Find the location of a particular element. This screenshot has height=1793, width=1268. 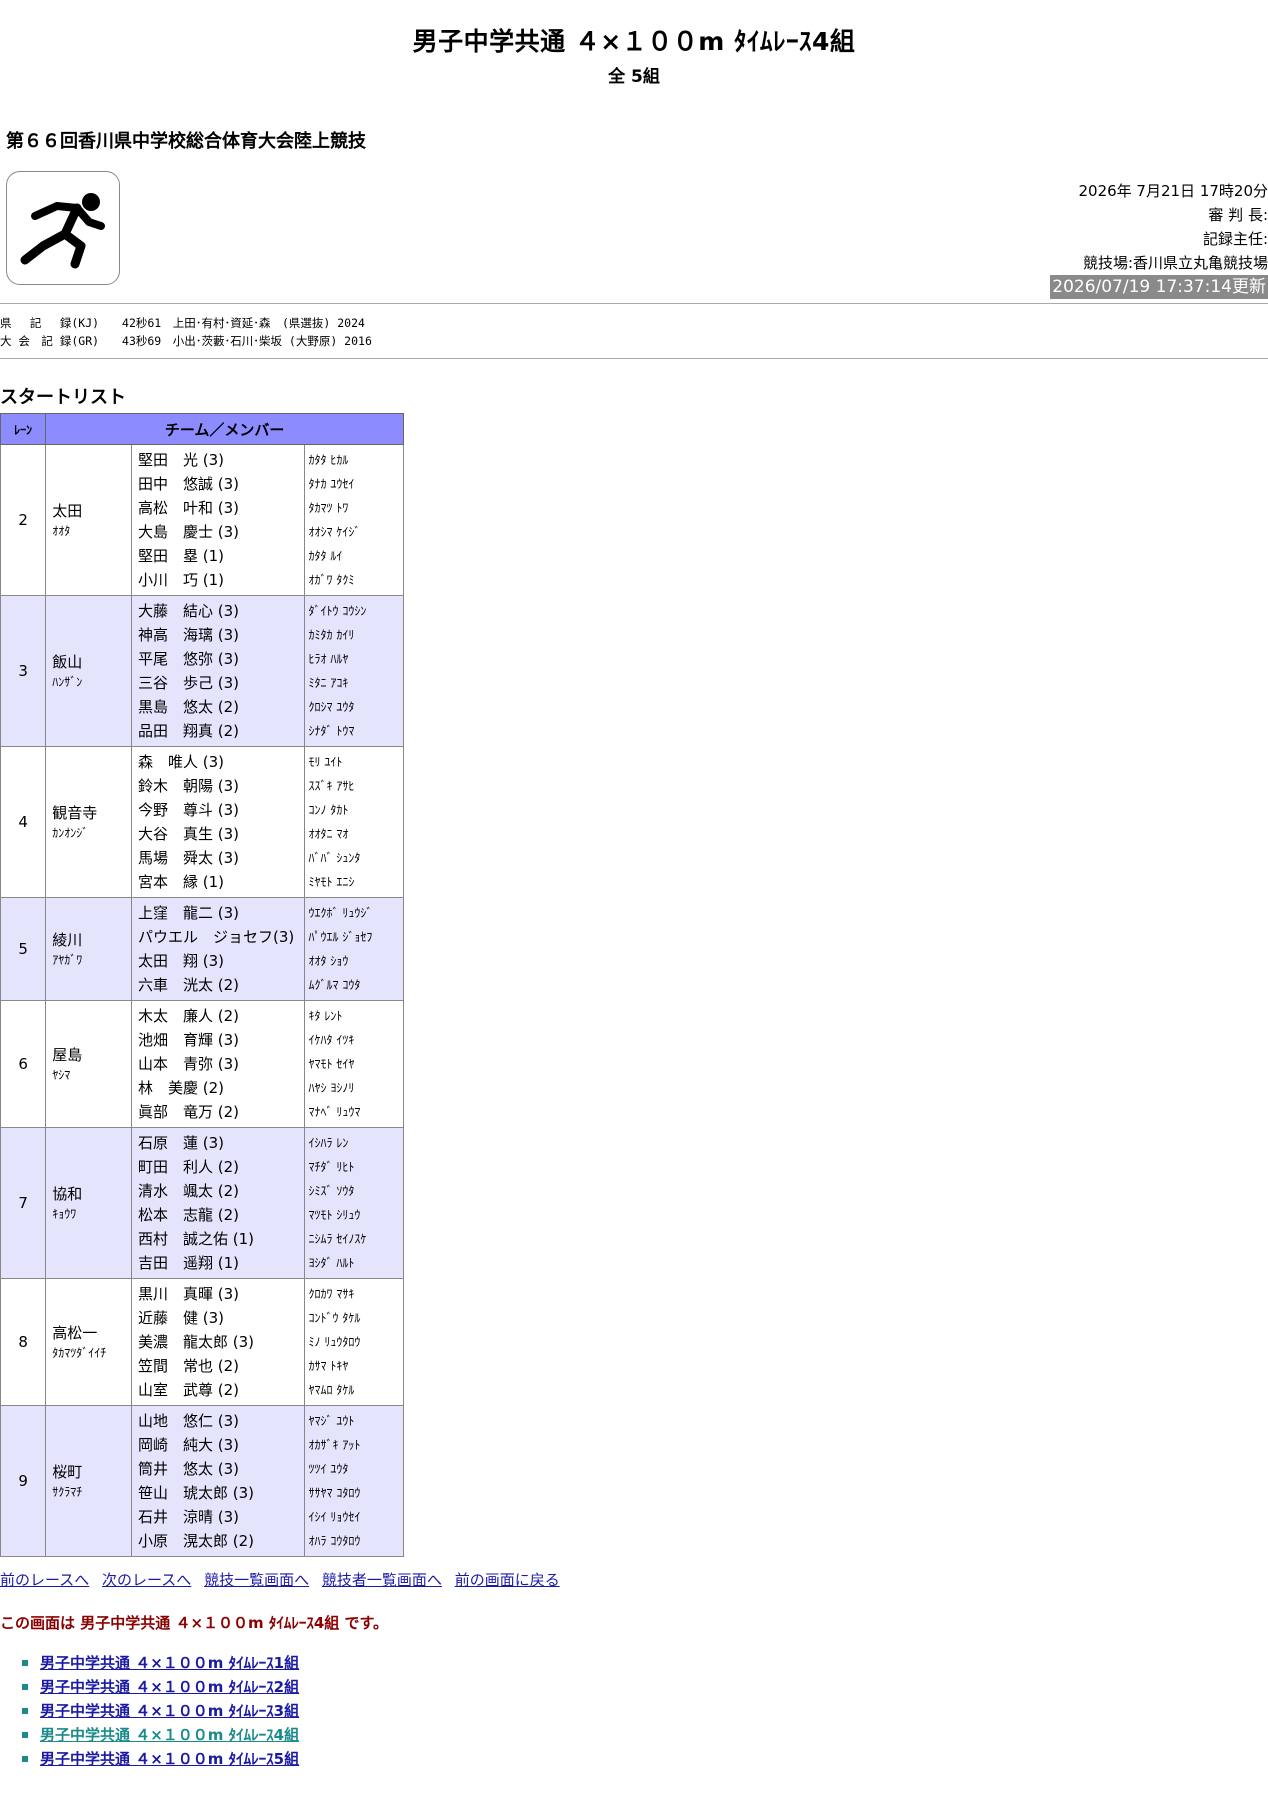

member-kana: ｲｼｲ ﾘｮｳｾｲ is located at coordinates (334, 1517).